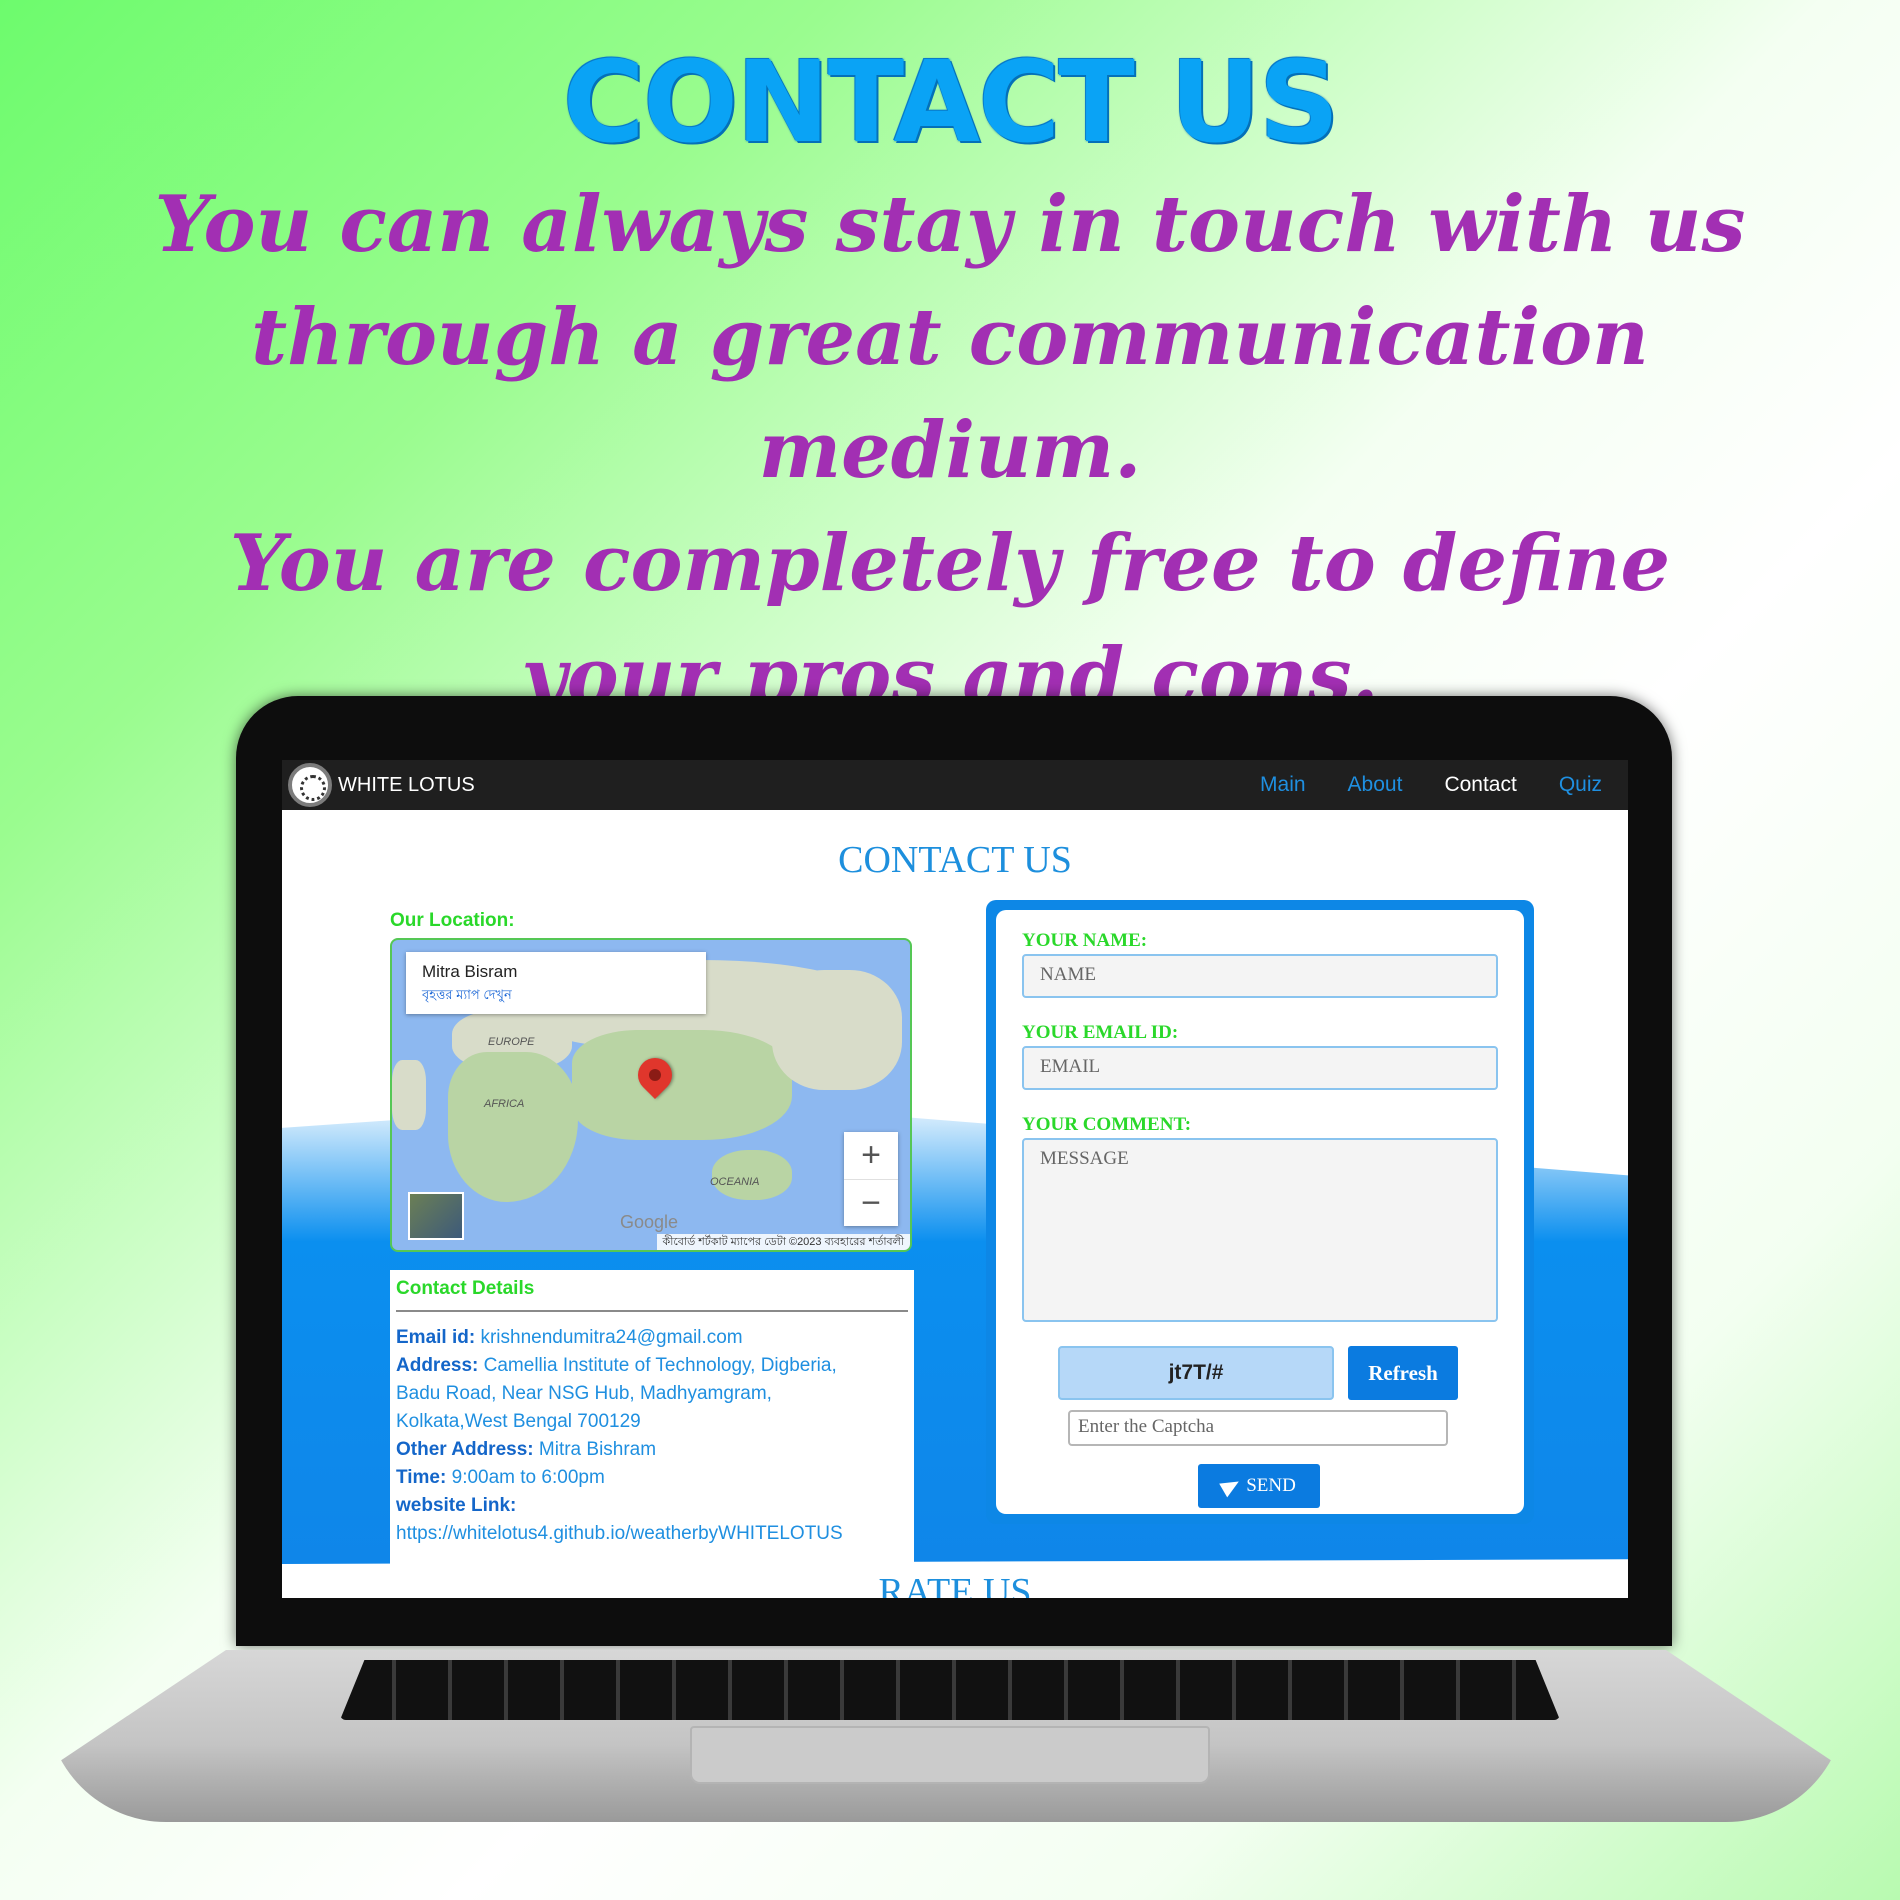  I want to click on captcha-refresh-button: Refresh, so click(1403, 1373).